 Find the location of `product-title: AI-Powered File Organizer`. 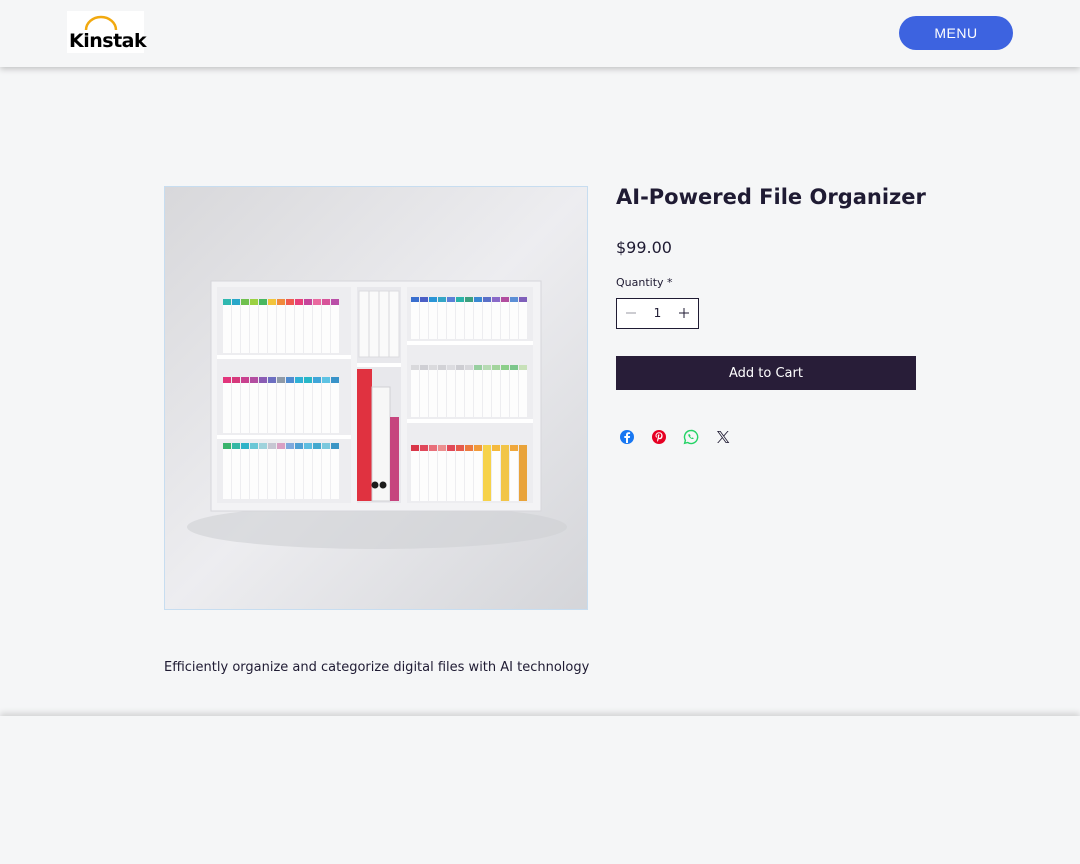

product-title: AI-Powered File Organizer is located at coordinates (771, 197).